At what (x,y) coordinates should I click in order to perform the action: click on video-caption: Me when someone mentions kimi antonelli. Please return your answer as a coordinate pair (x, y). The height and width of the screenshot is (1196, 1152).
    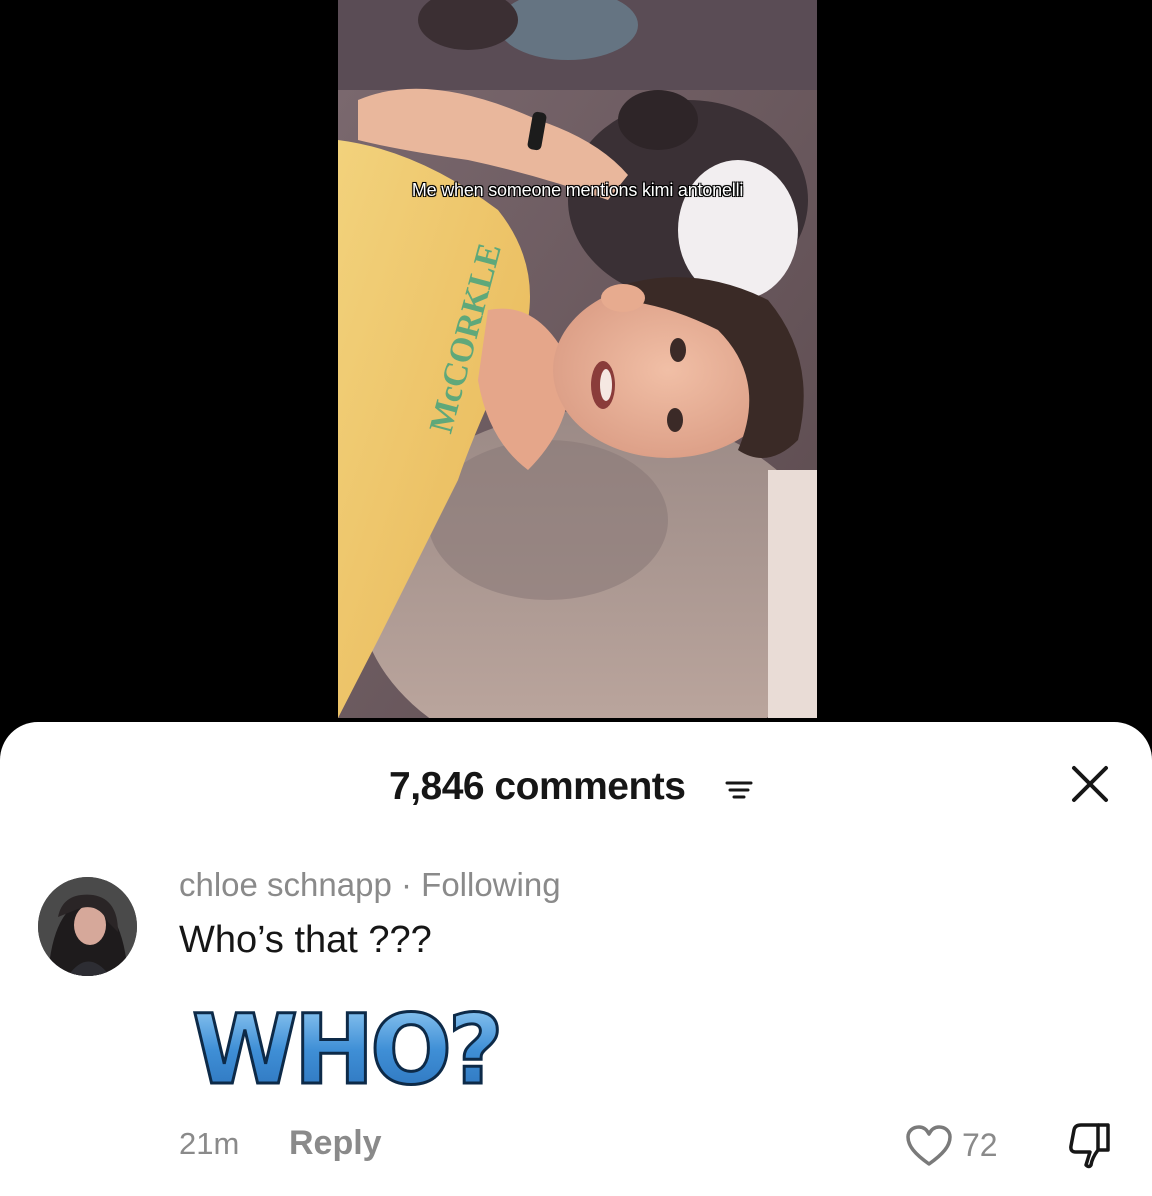
    Looking at the image, I should click on (577, 190).